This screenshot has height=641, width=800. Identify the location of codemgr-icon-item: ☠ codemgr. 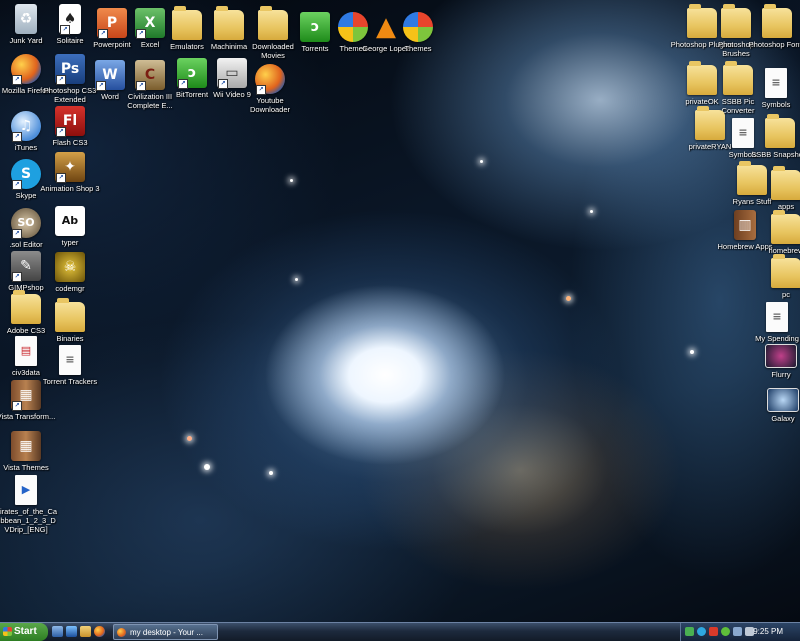
(70, 272).